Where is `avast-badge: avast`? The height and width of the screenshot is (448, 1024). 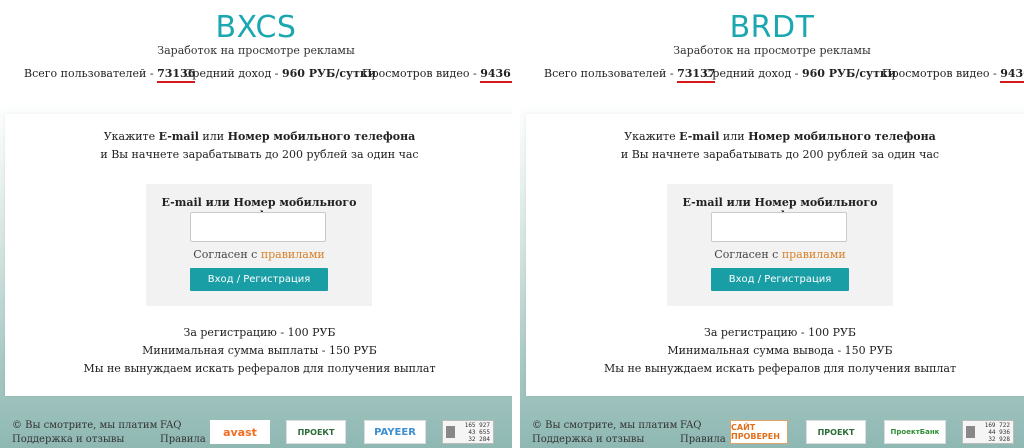
avast-badge: avast is located at coordinates (240, 432).